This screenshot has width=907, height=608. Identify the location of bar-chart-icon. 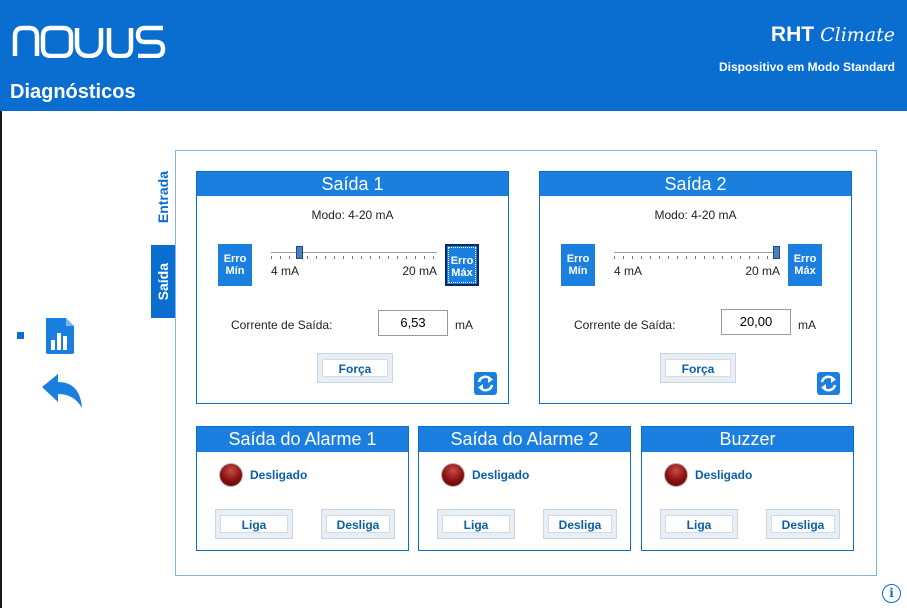
(60, 336).